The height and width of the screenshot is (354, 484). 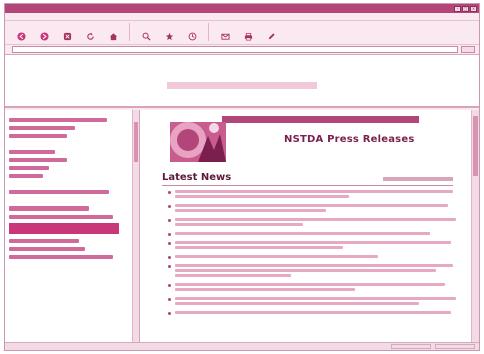 I want to click on toolbar, so click(x=242, y=33).